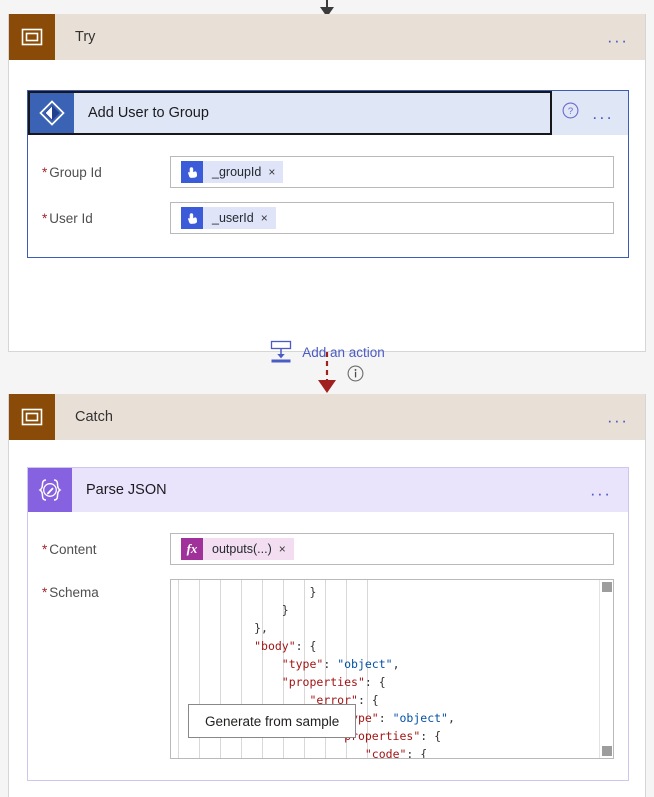  Describe the element at coordinates (71, 218) in the screenshot. I see `field-label-text: User Id` at that location.